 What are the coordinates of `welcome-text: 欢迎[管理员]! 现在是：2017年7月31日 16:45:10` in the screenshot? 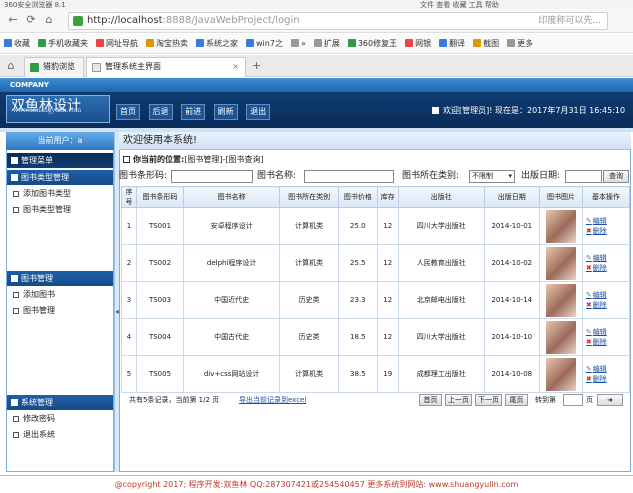 It's located at (532, 111).